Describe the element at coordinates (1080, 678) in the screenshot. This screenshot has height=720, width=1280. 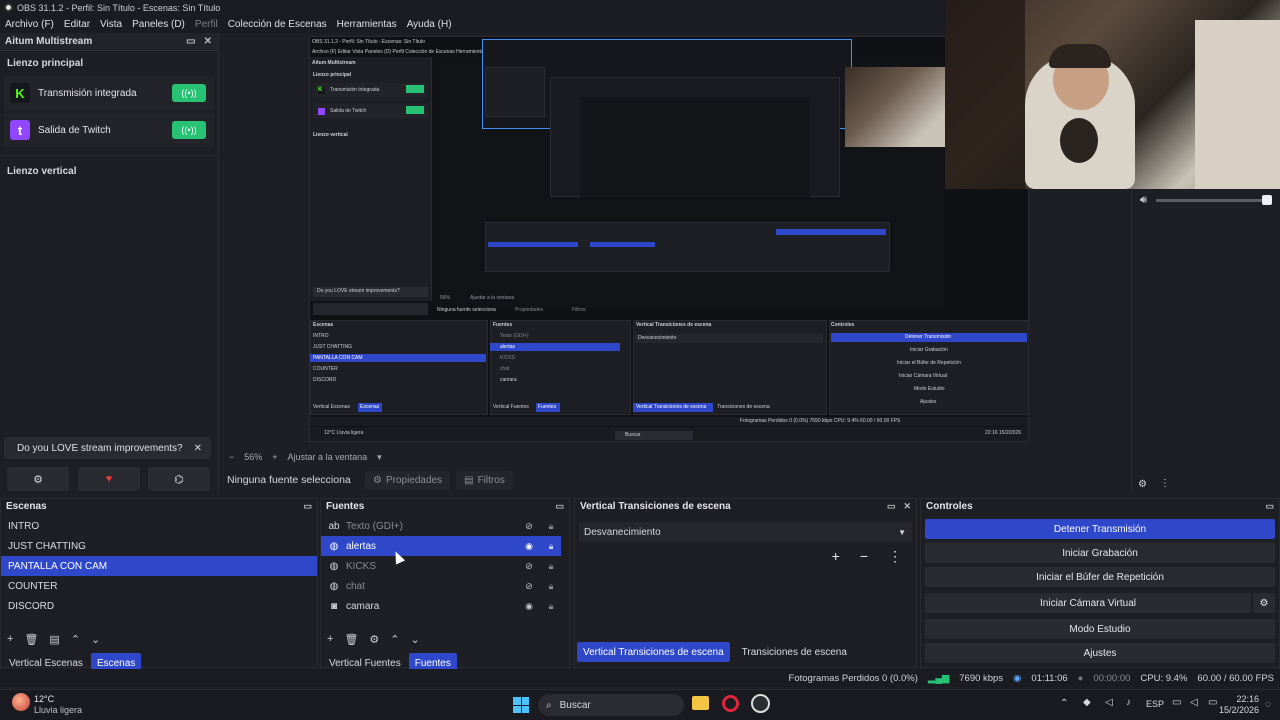
I see `record-icon: ●` at that location.